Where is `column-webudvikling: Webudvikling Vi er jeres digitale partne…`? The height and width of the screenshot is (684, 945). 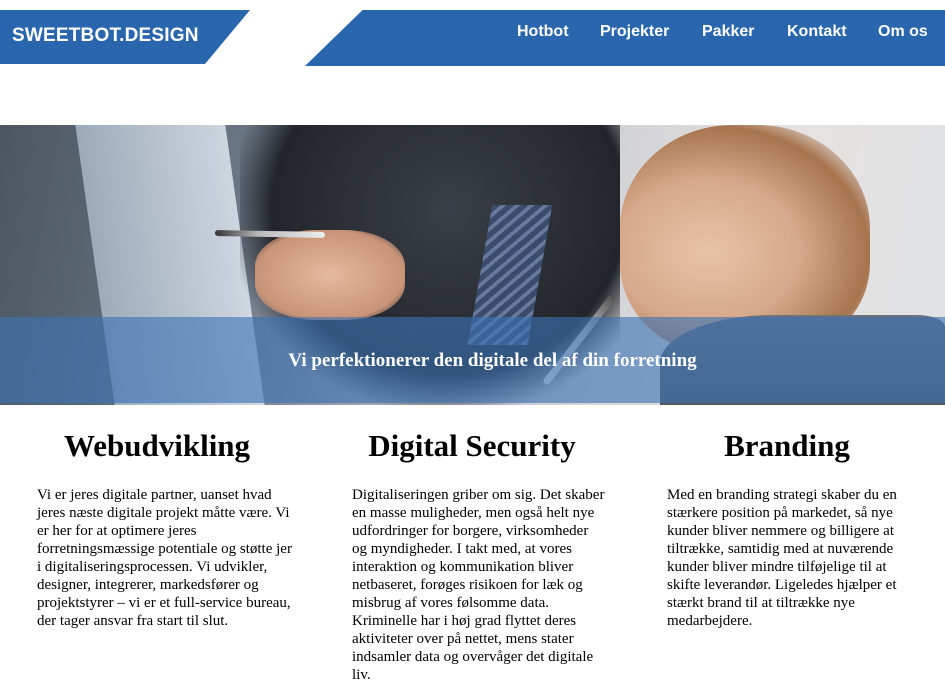
column-webudvikling: Webudvikling Vi er jeres digitale partne… is located at coordinates (164, 528).